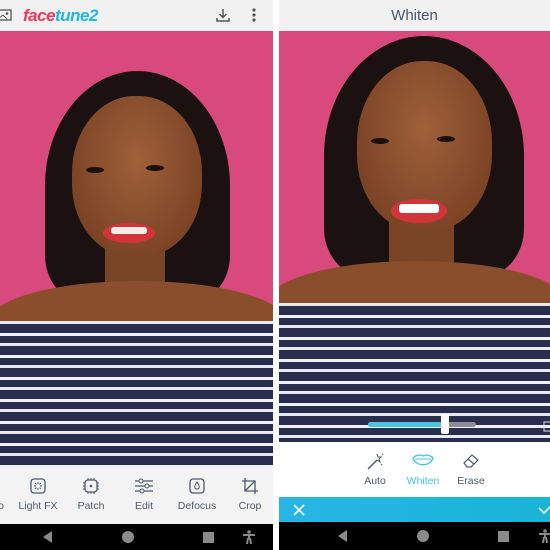  What do you see at coordinates (444, 424) in the screenshot?
I see `slider-thumb` at bounding box center [444, 424].